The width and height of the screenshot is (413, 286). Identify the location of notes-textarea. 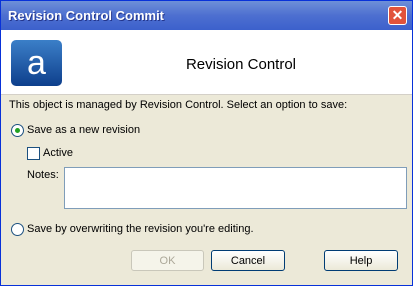
(235, 188).